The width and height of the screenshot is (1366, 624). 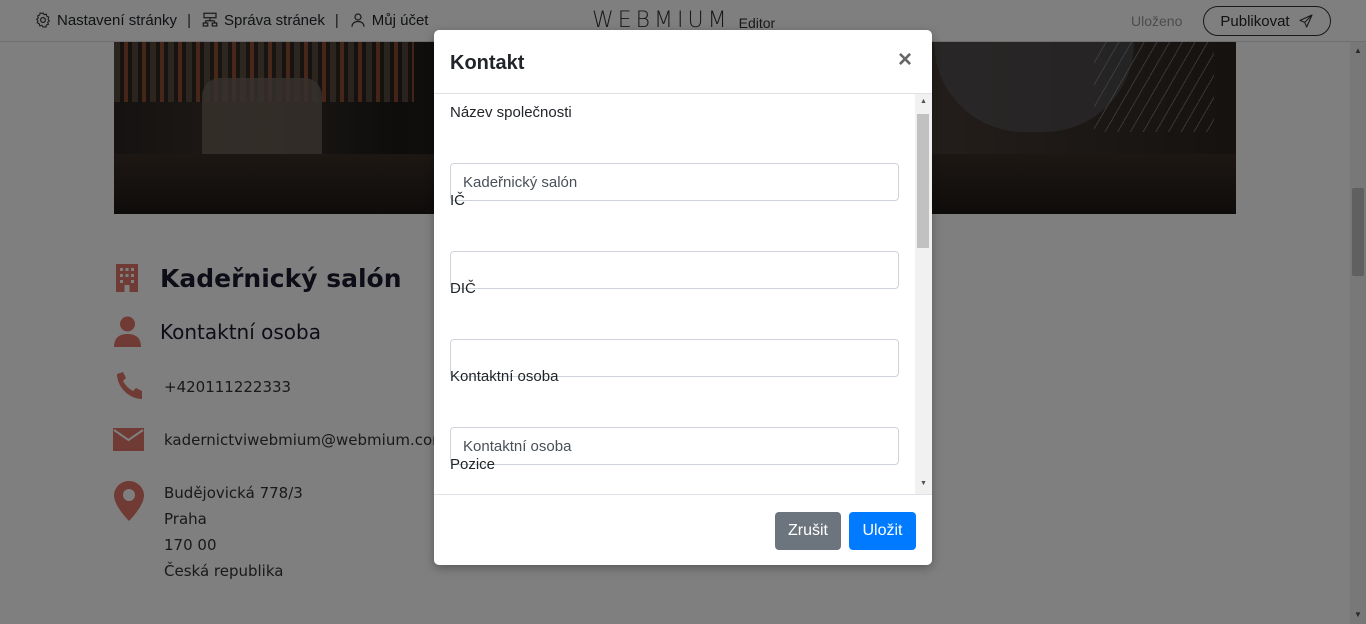 I want to click on modal-scrollbar: ▲ ▼, so click(x=923, y=294).